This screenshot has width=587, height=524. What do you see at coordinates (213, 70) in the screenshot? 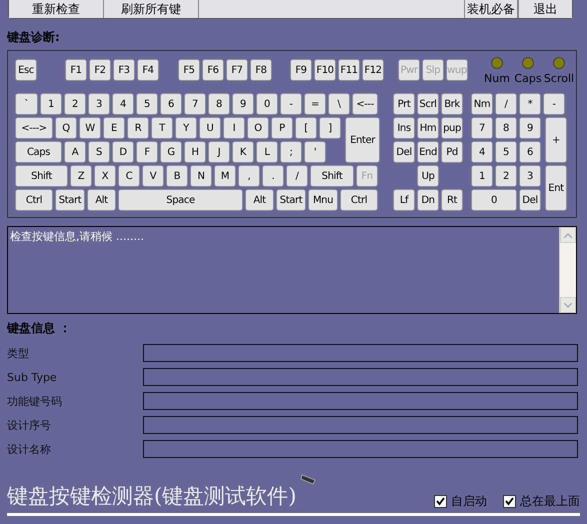
I see `key: F6` at bounding box center [213, 70].